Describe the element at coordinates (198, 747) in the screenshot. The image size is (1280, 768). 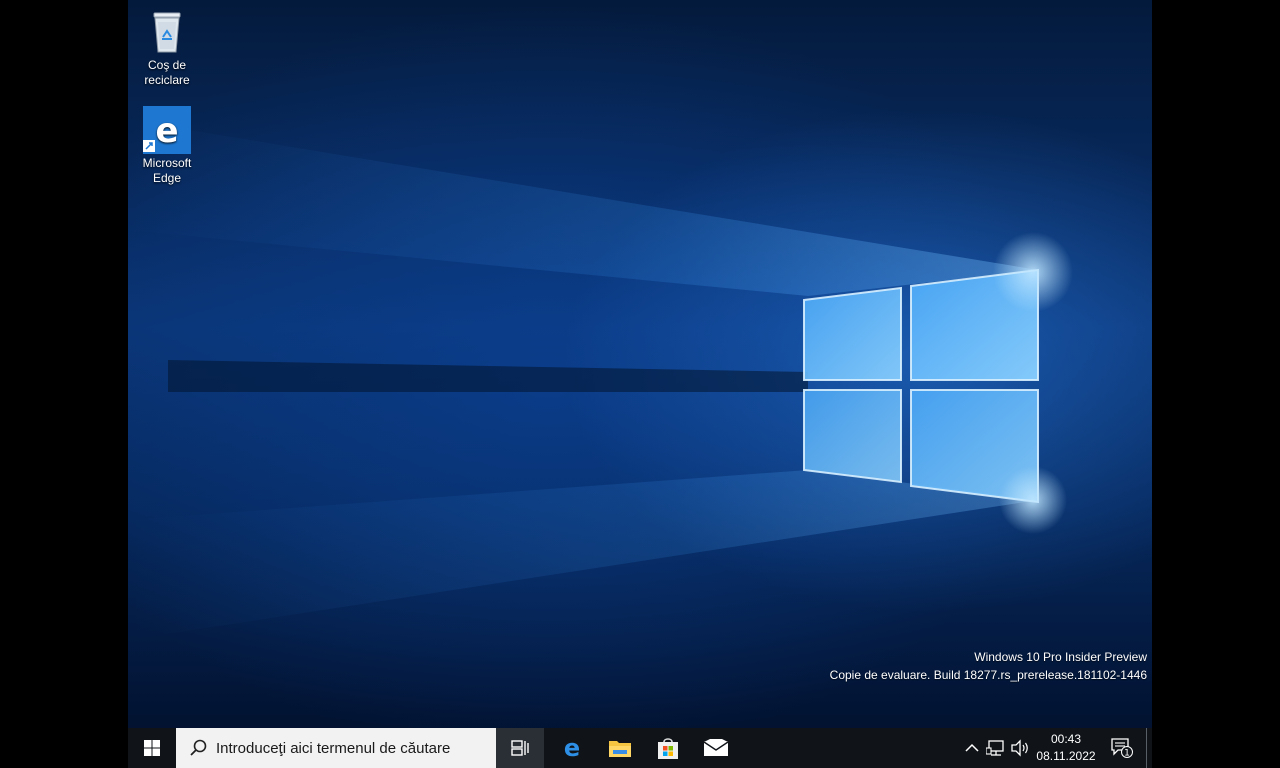
I see `search-icon` at that location.